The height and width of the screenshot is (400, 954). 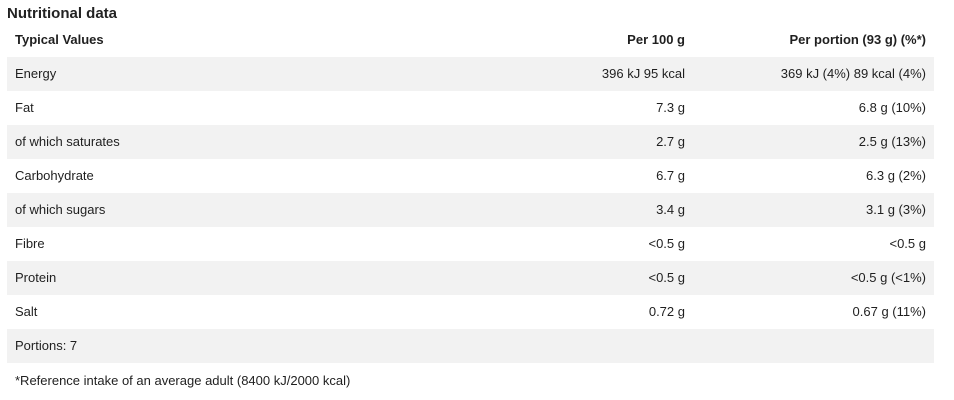 I want to click on column-header-per-portion: Per portion (93 g) (%*), so click(x=857, y=39).